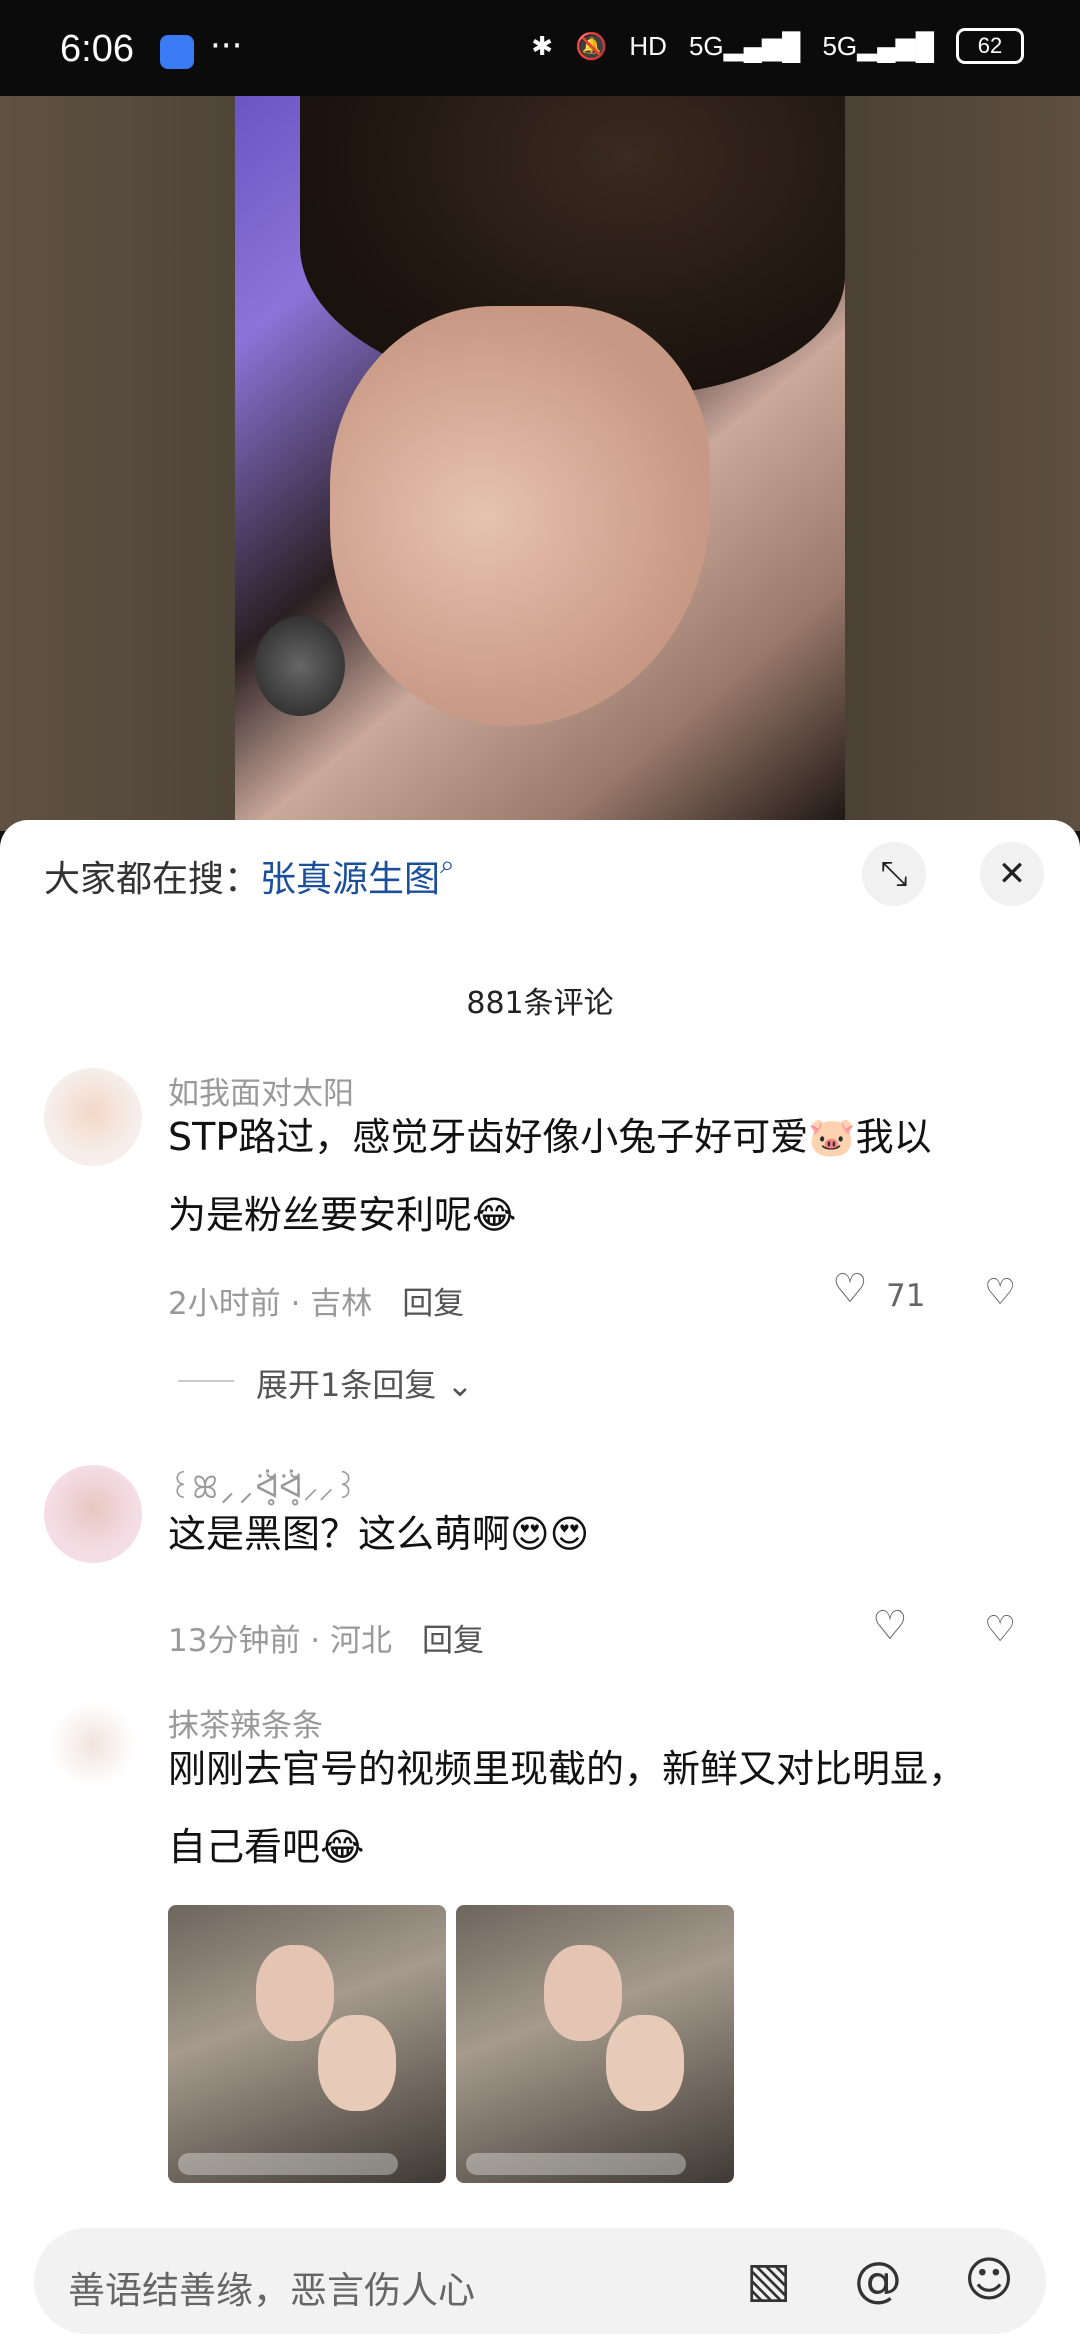 The height and width of the screenshot is (2344, 1080). What do you see at coordinates (540, 1003) in the screenshot?
I see `comment-count: 881条评论` at bounding box center [540, 1003].